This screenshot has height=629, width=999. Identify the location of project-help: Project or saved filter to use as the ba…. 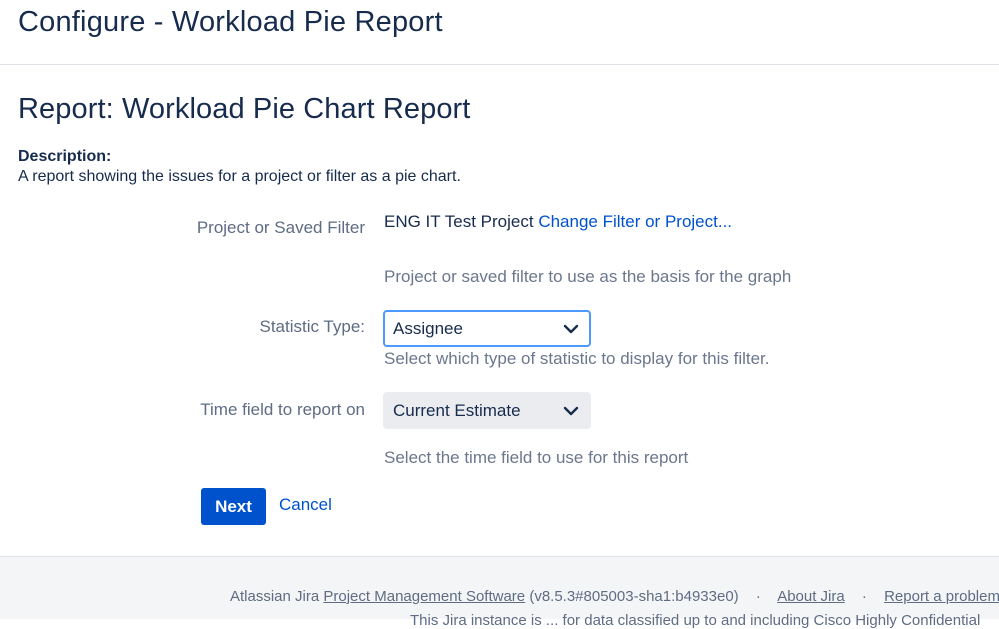
(588, 276).